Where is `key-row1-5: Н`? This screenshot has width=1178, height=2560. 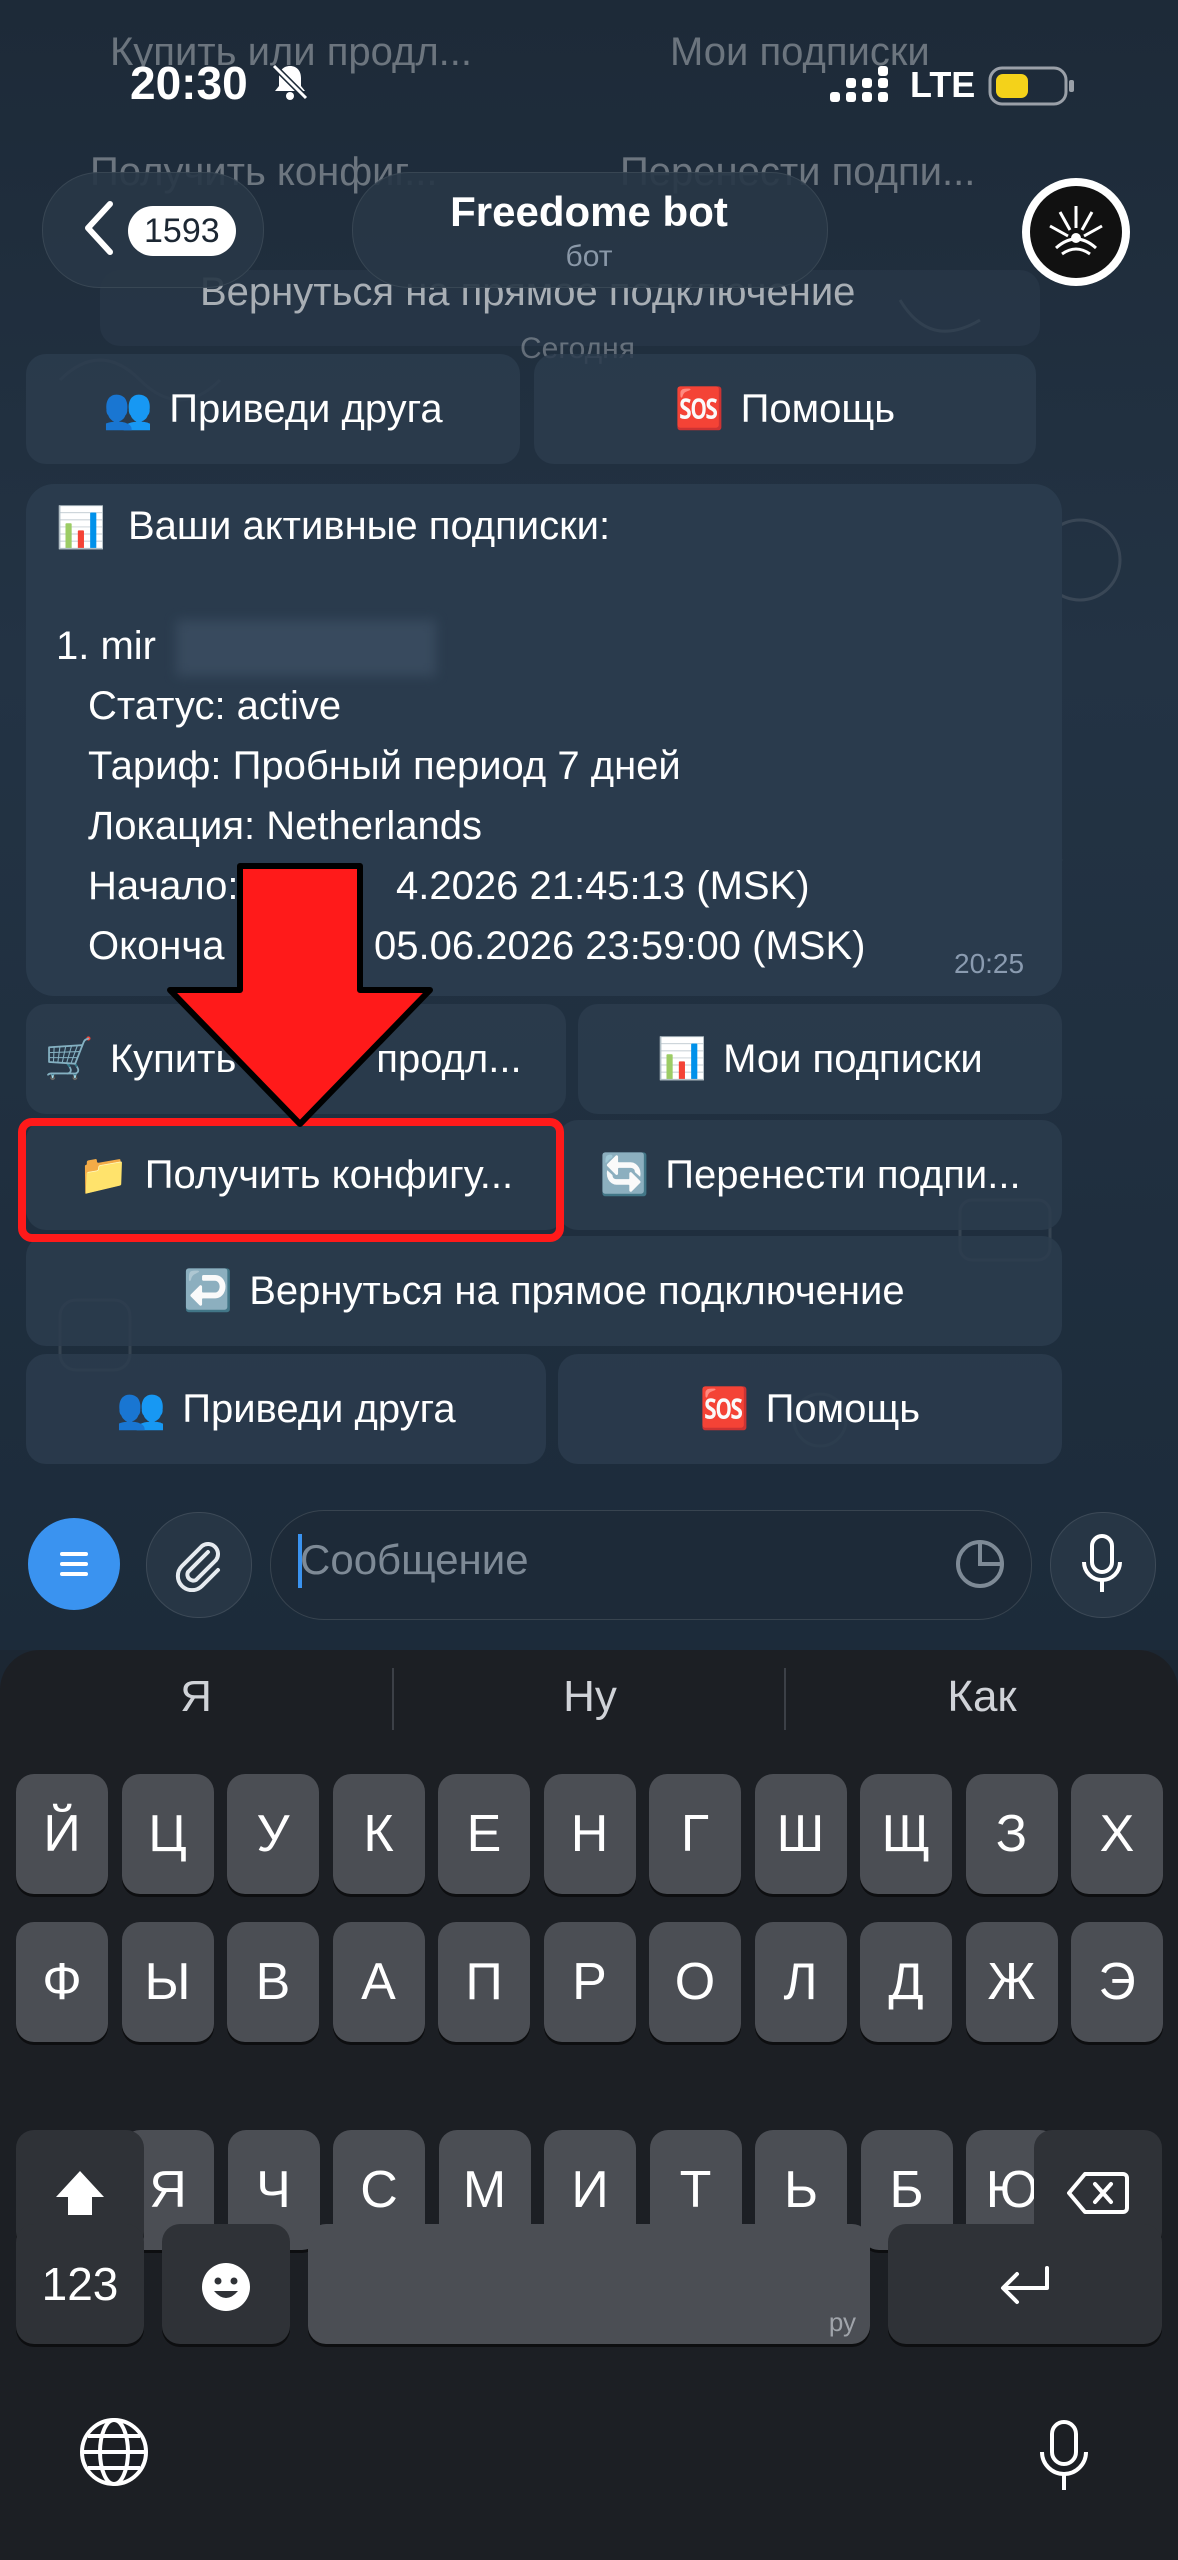 key-row1-5: Н is located at coordinates (589, 1834).